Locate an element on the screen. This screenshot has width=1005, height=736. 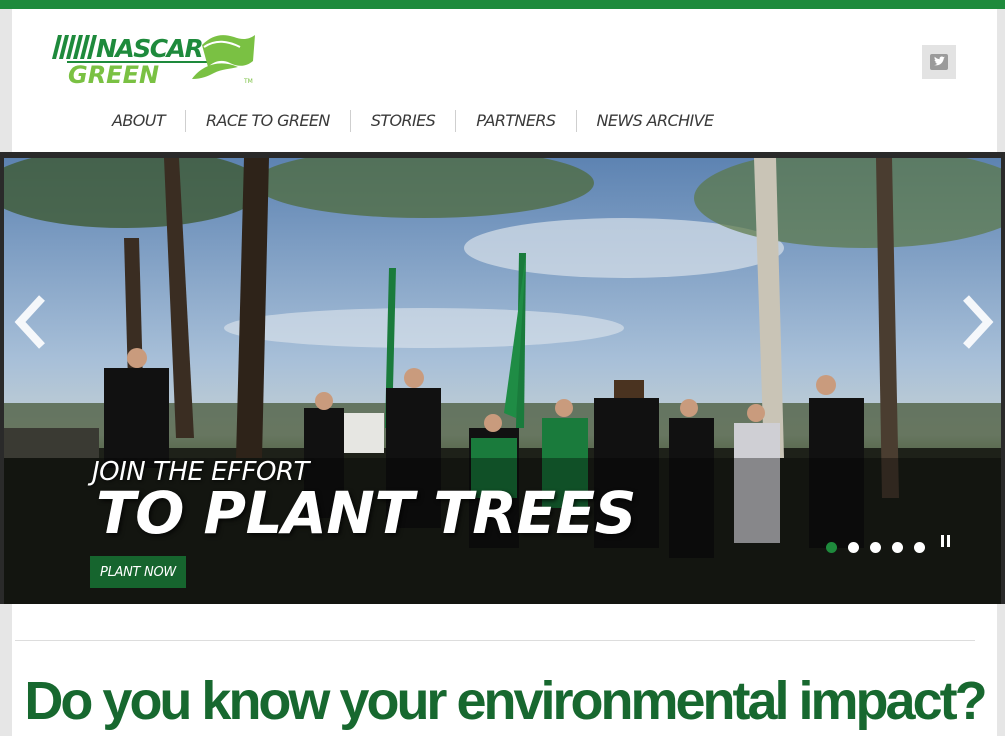
logo-text-green: GREEN is located at coordinates (113, 74).